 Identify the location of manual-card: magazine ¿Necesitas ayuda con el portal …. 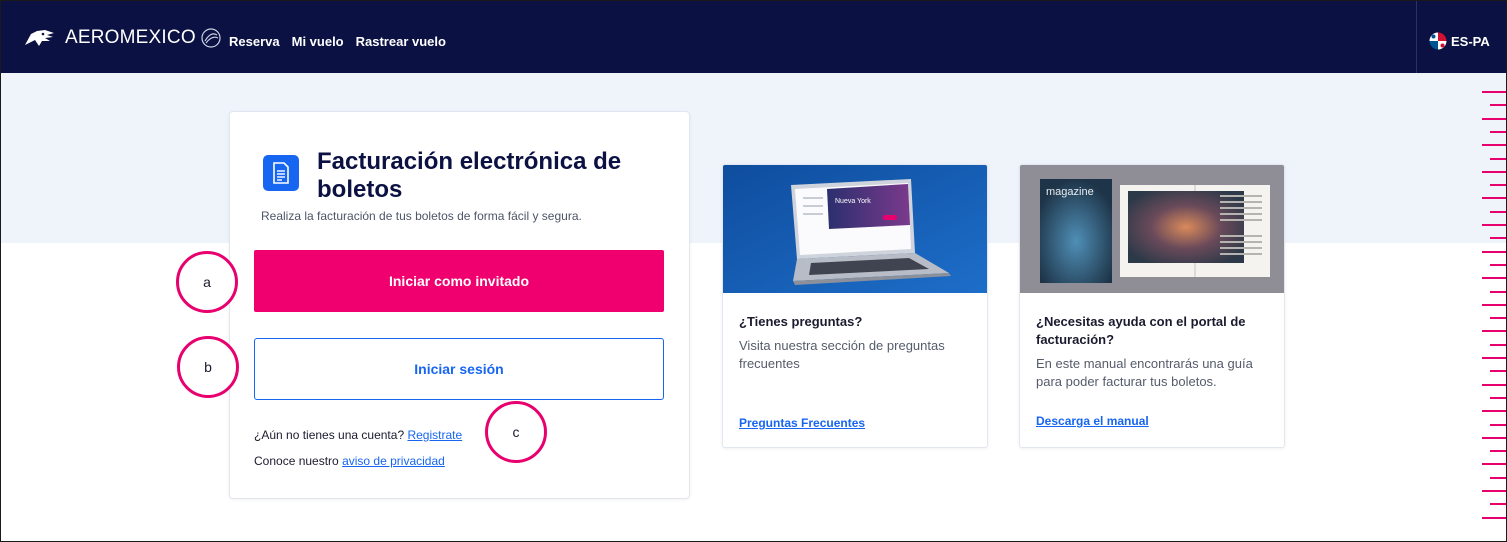
(1152, 306).